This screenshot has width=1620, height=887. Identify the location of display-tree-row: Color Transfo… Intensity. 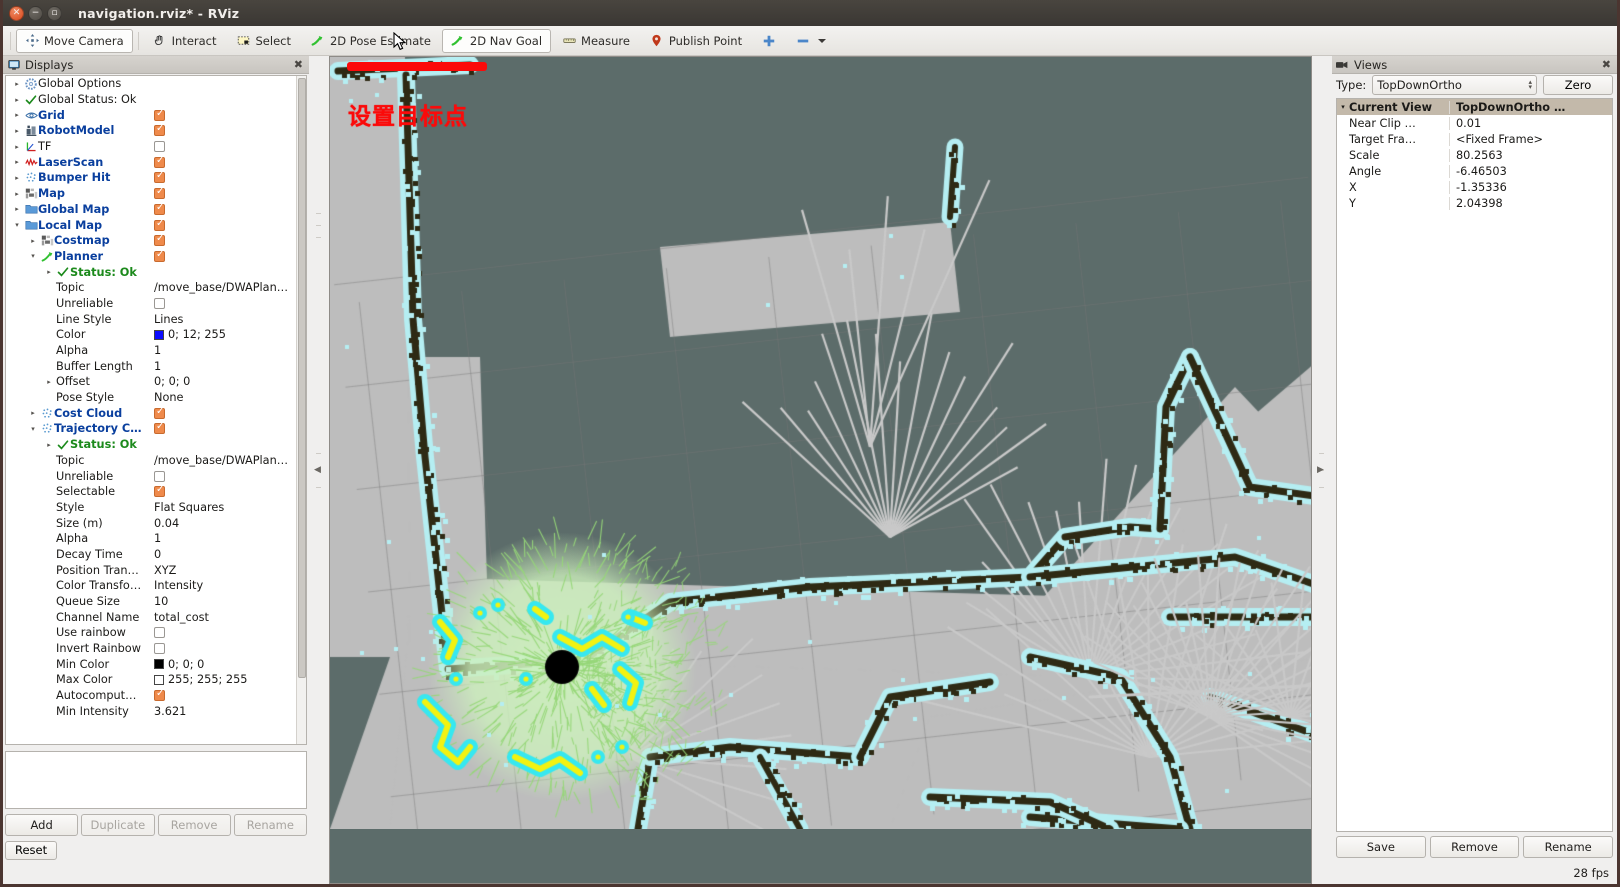
(151, 586).